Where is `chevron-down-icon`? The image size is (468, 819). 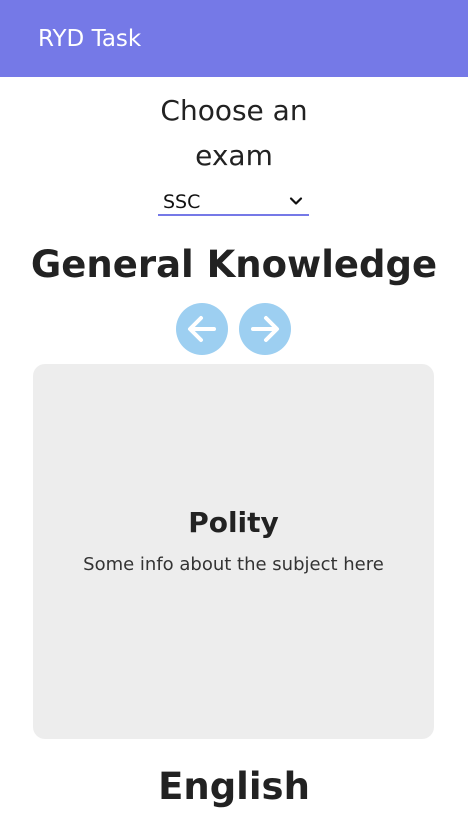
chevron-down-icon is located at coordinates (296, 201).